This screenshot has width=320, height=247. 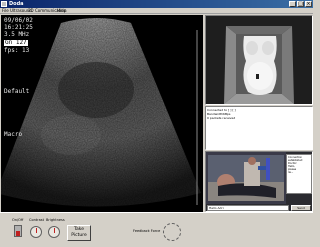 What do you see at coordinates (18, 233) in the screenshot?
I see `switch-knob` at bounding box center [18, 233].